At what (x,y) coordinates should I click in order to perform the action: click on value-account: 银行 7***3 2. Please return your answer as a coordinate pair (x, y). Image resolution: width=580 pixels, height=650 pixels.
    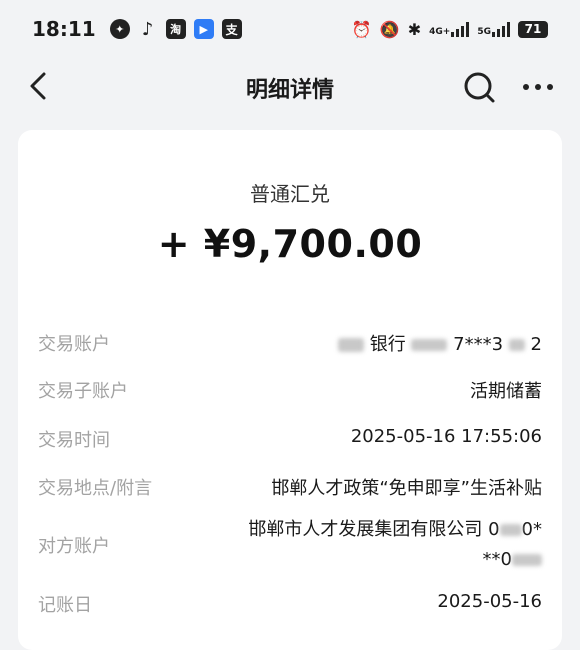
    Looking at the image, I should click on (439, 343).